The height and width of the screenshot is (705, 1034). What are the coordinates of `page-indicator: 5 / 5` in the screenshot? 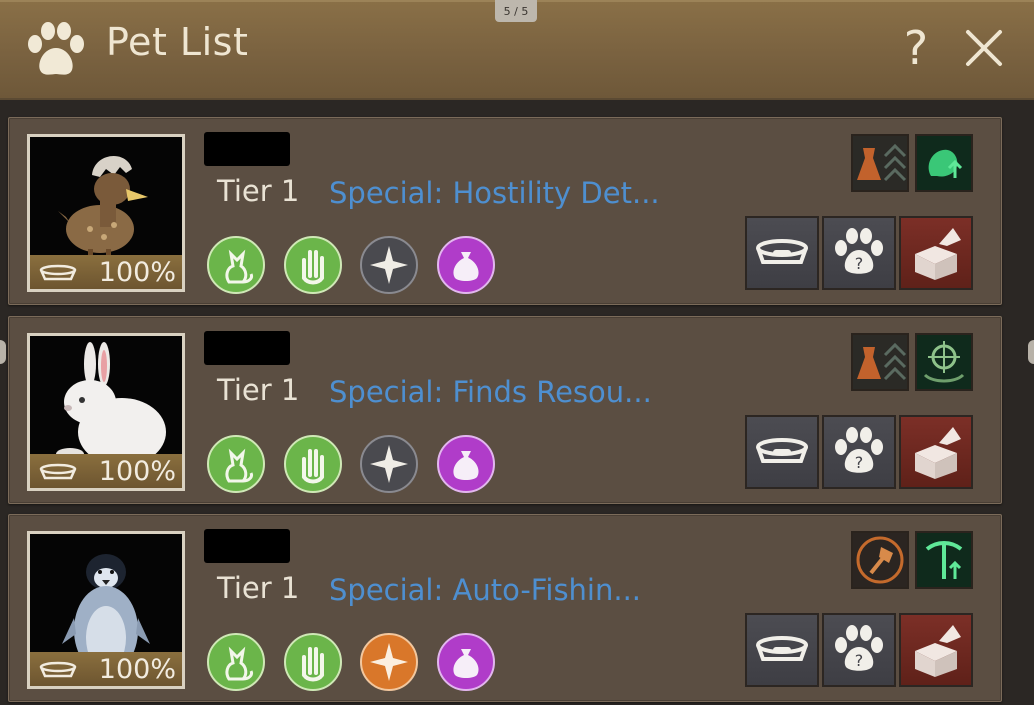 It's located at (516, 11).